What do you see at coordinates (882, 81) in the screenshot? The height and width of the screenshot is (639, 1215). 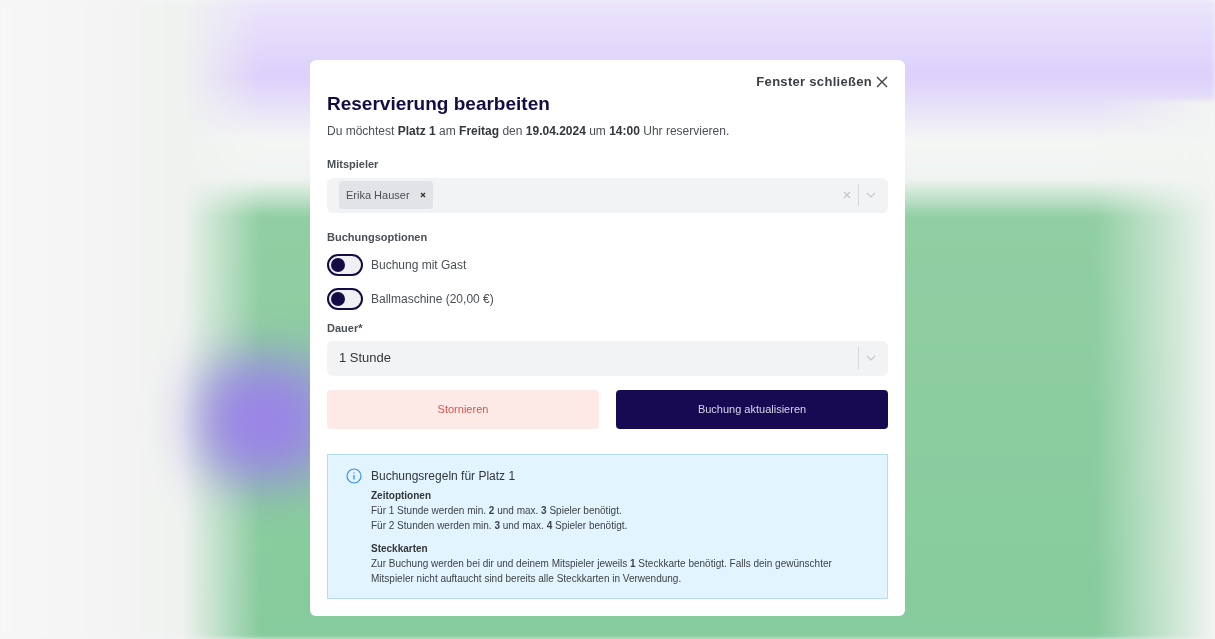 I see `close-icon` at bounding box center [882, 81].